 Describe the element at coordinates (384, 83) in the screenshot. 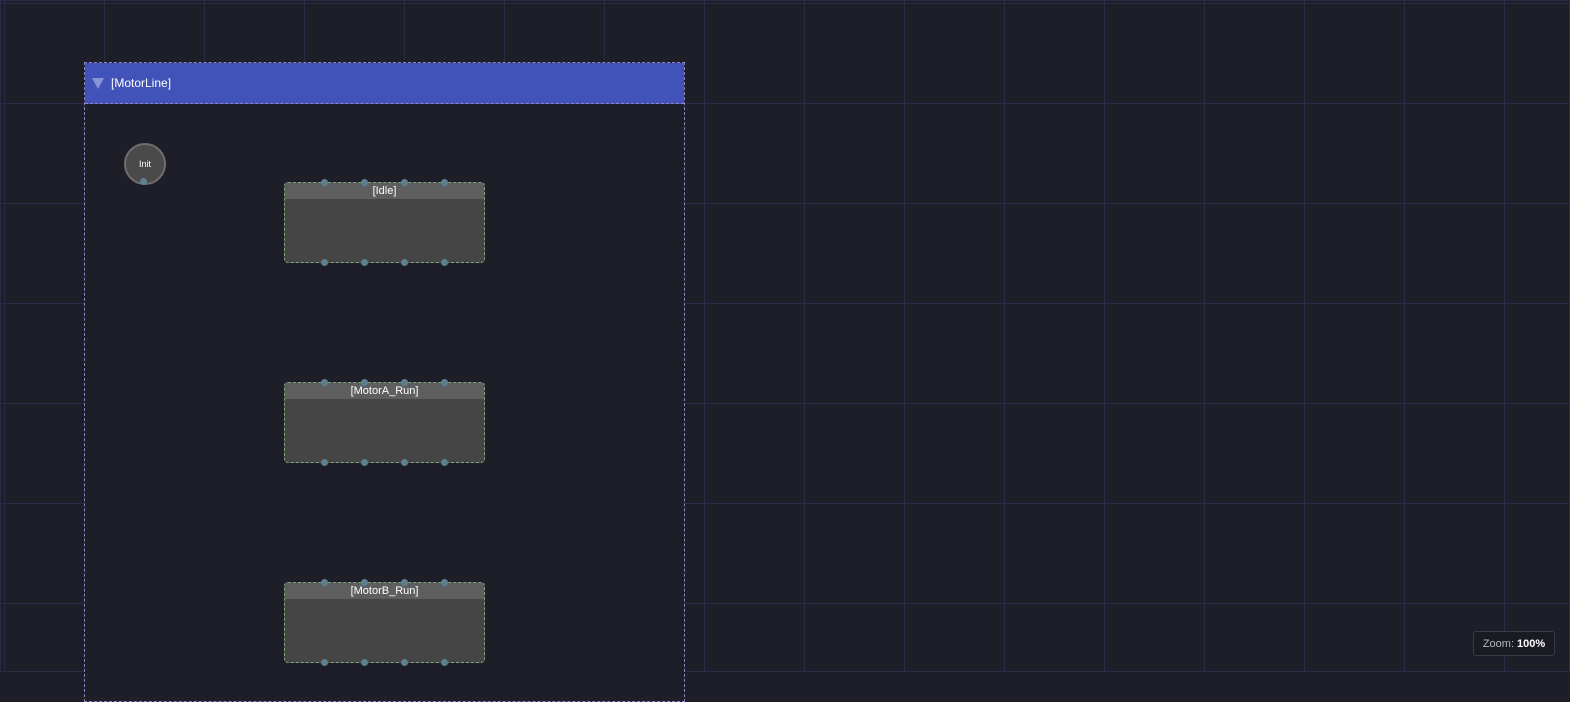

I see `group-header: [MotorLine]` at that location.